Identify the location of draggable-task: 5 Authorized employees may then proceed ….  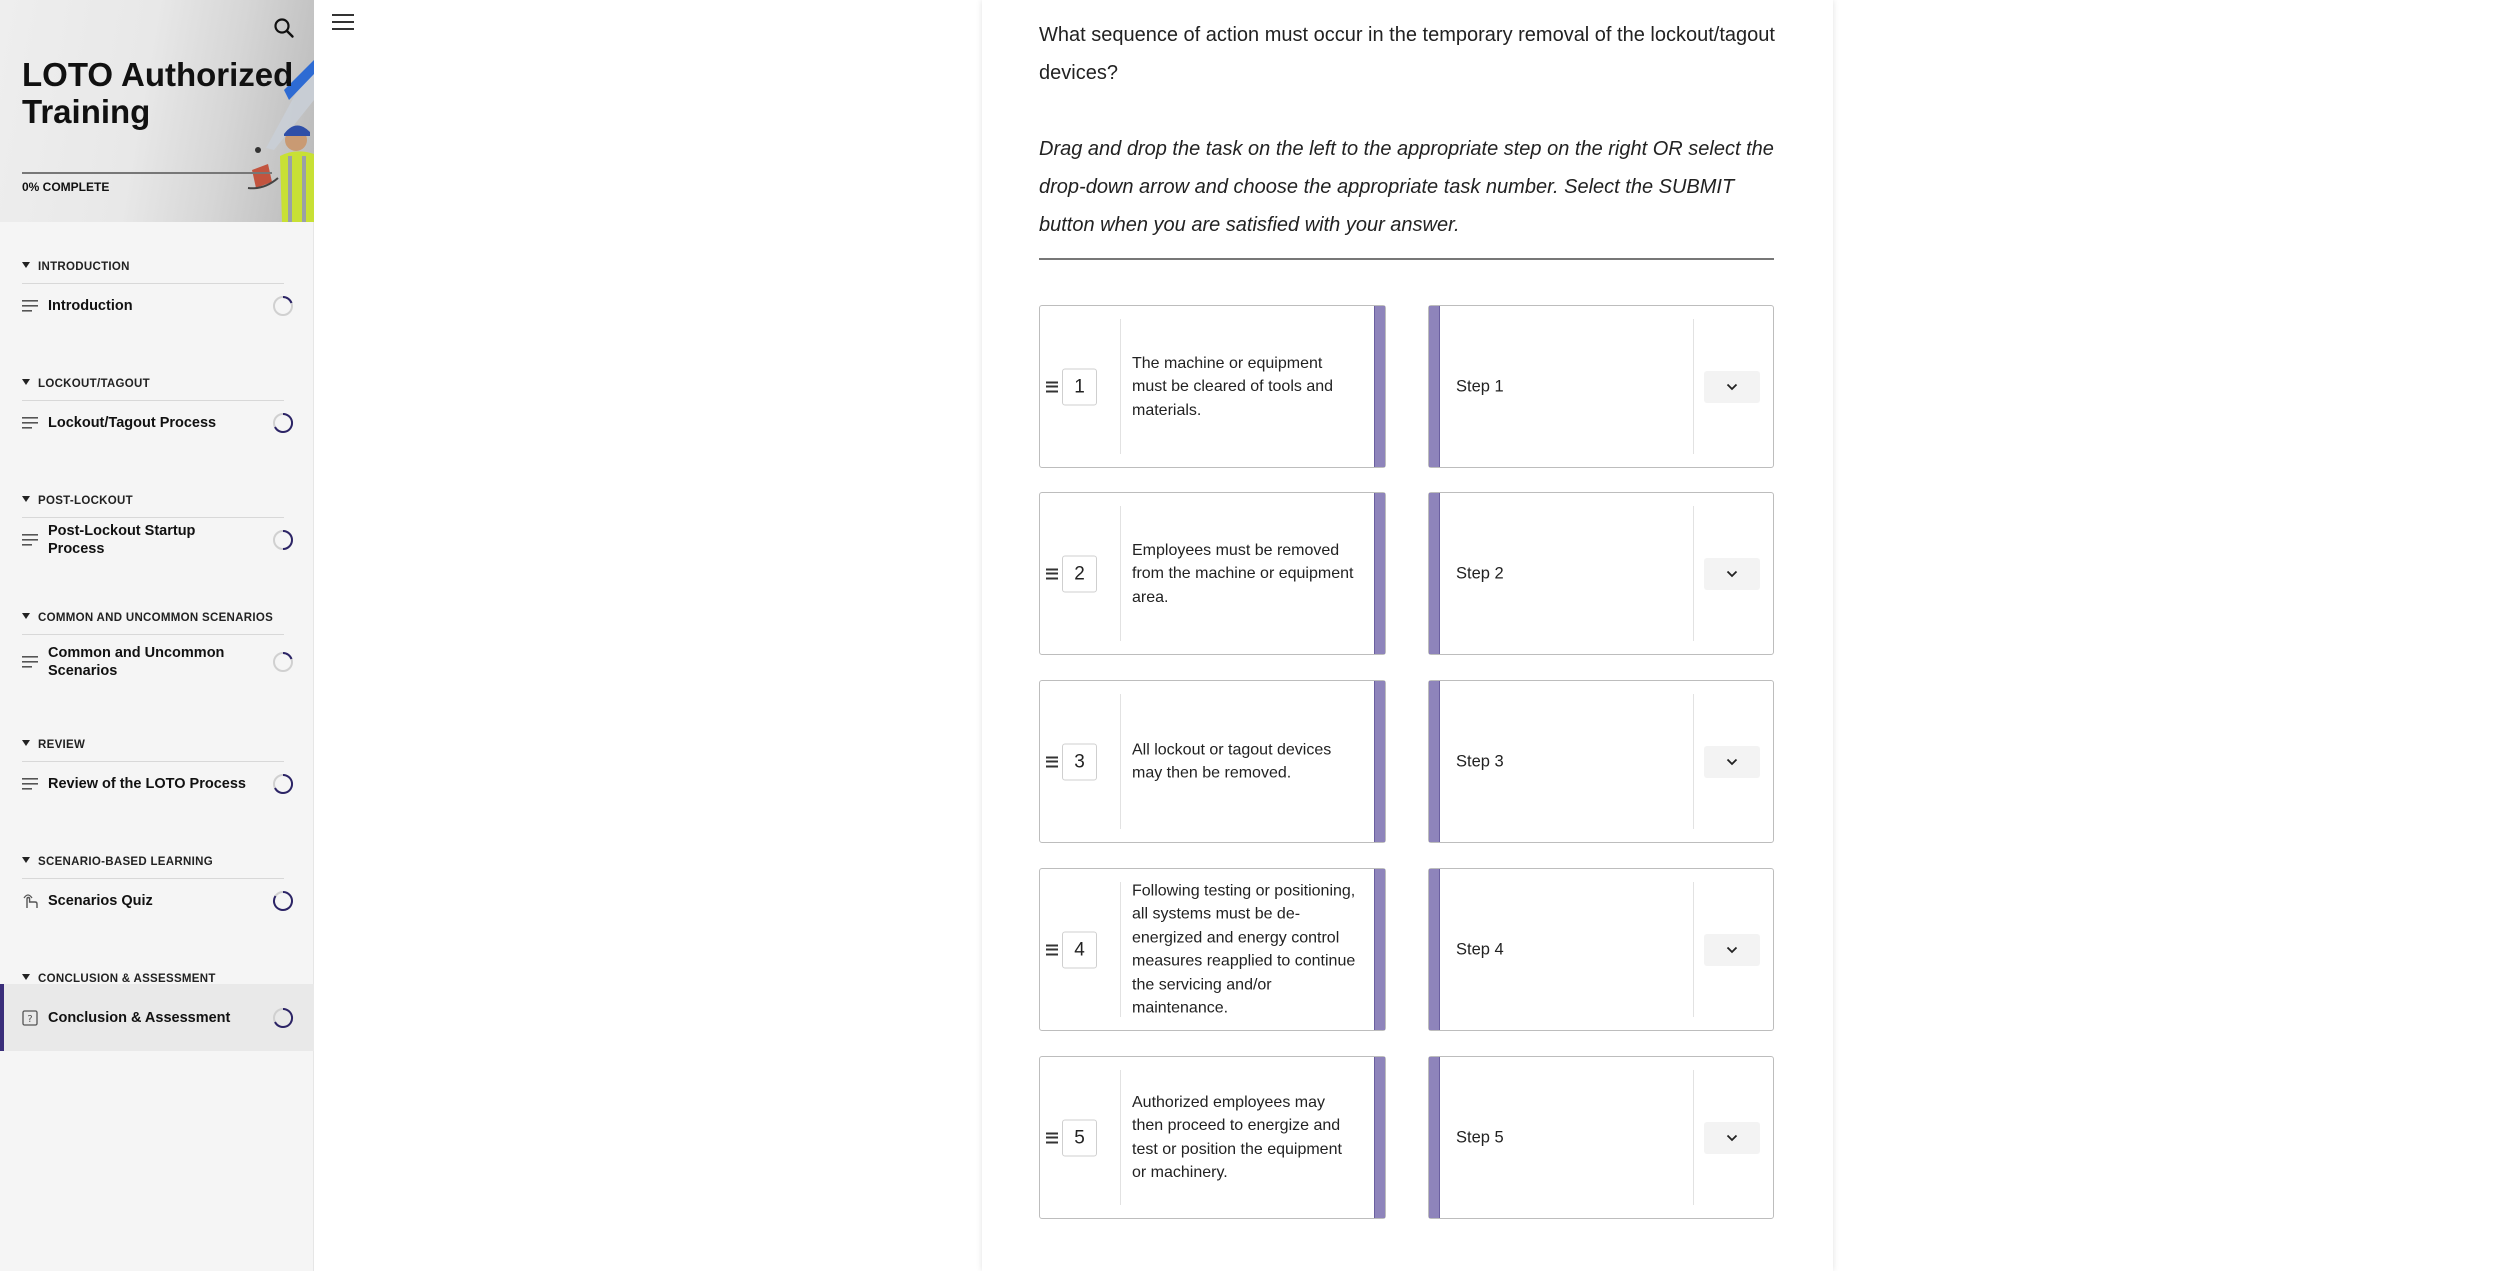
(1212, 1137).